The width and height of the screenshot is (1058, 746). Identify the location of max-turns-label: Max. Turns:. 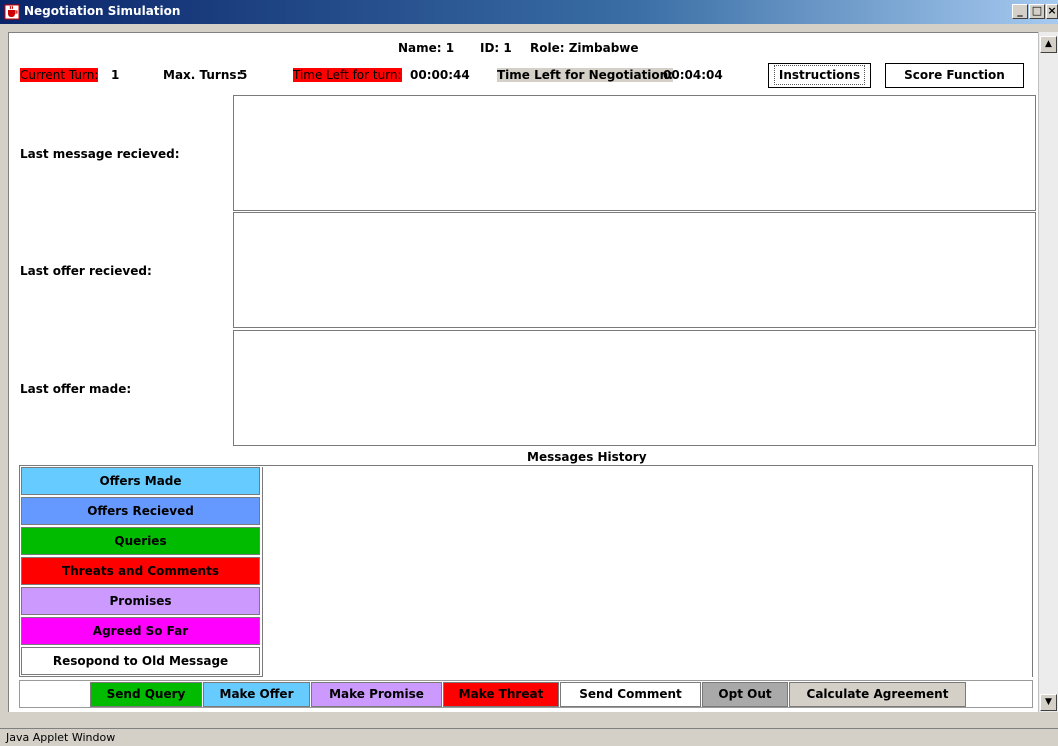
(202, 75).